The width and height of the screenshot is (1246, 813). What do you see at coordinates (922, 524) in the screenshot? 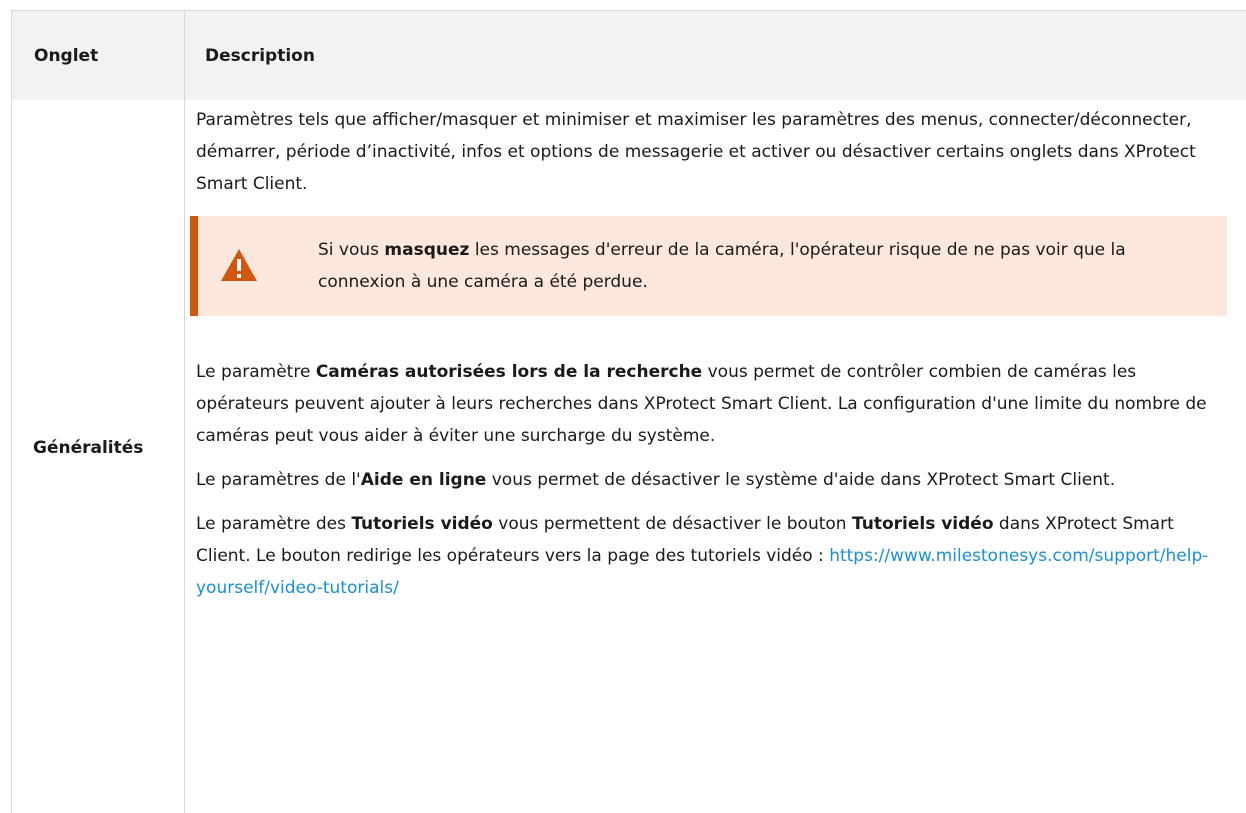
I see `video-text-bold-2: Tutoriels vidéo` at bounding box center [922, 524].